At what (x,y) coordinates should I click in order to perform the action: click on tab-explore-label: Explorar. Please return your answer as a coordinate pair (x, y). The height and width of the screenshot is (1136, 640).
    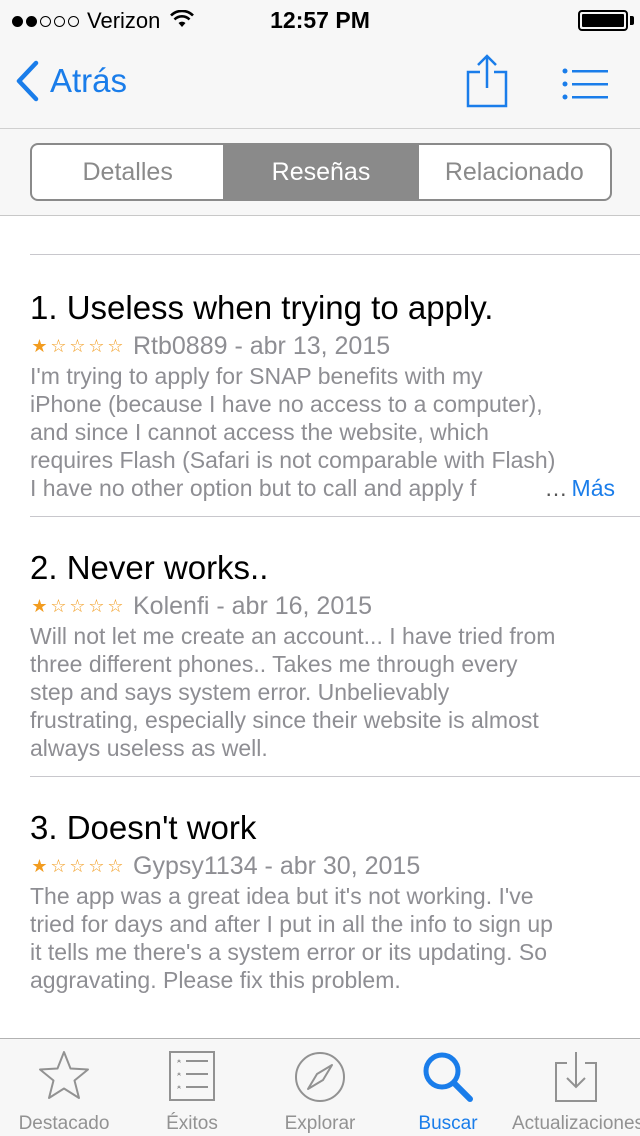
    Looking at the image, I should click on (320, 1123).